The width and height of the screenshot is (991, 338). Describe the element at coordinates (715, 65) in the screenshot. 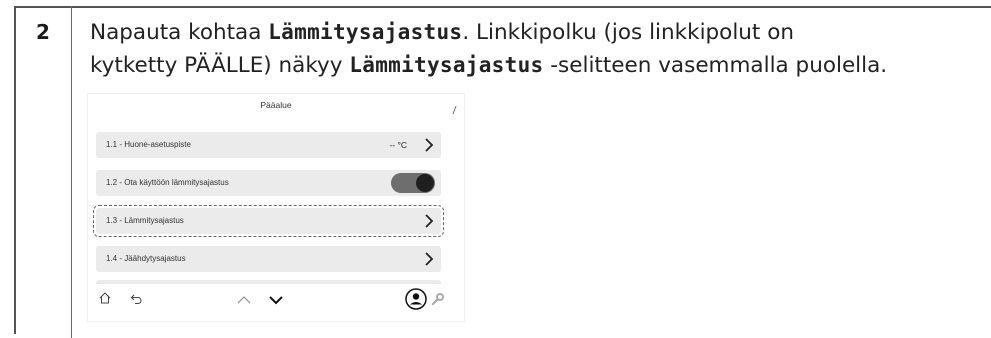

I see `text-segment: -selitteen vasemmalla puolella.` at that location.